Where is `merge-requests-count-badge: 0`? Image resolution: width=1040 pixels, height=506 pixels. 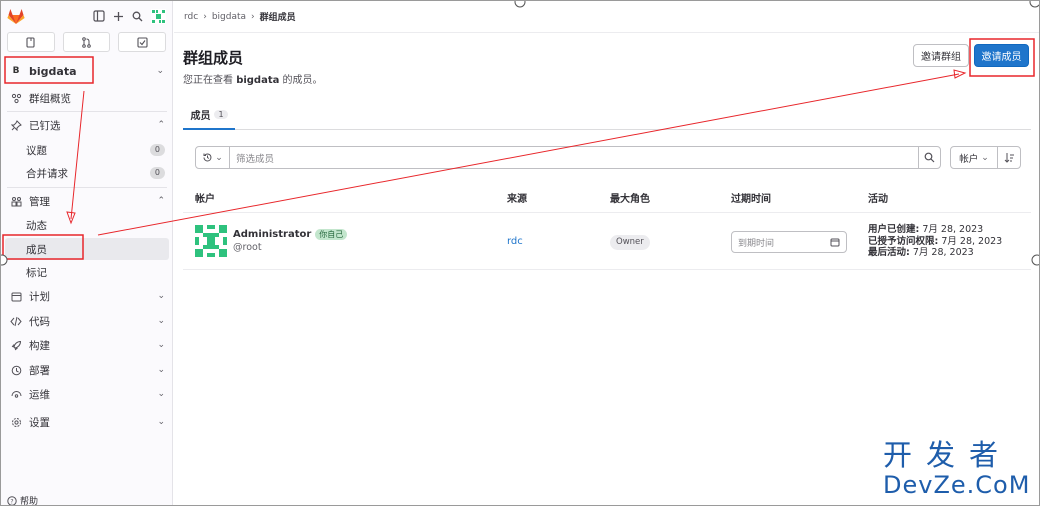
merge-requests-count-badge: 0 is located at coordinates (157, 173).